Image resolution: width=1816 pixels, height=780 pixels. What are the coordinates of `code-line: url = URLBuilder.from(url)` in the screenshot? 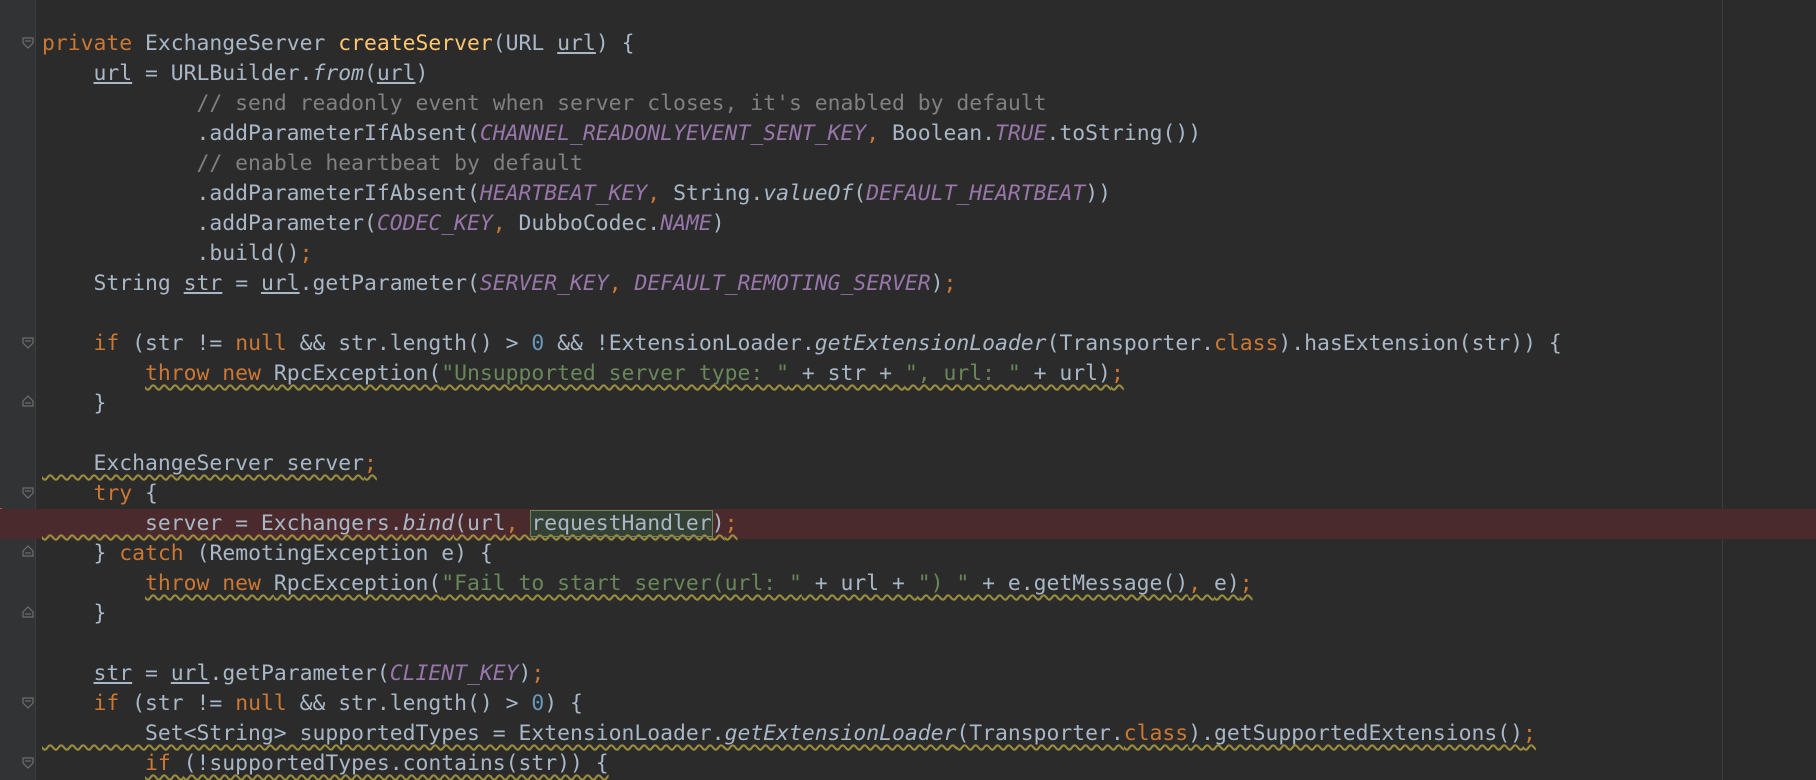 It's located at (929, 74).